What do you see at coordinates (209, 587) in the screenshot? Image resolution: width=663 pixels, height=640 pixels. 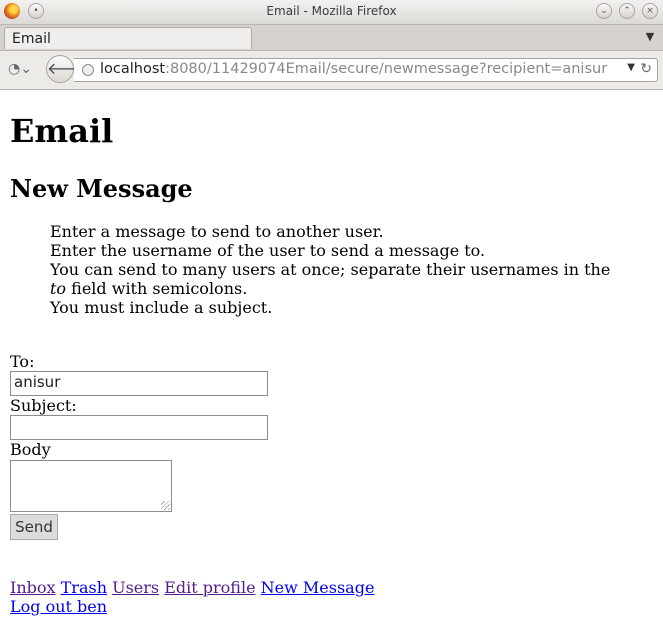 I see `edit-profile-link: Edit profile` at bounding box center [209, 587].